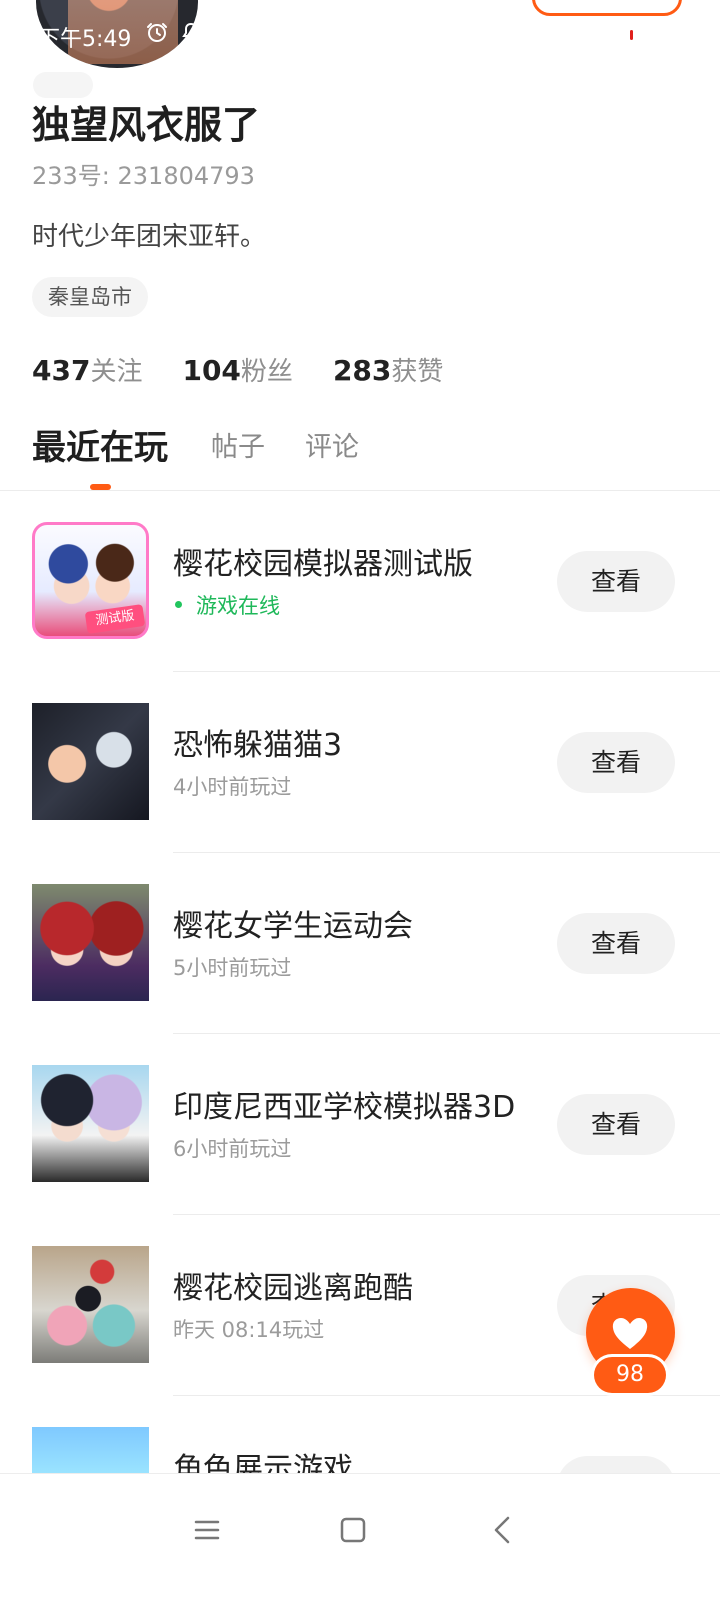 This screenshot has width=720, height=1600. What do you see at coordinates (175, 33) in the screenshot?
I see `status-icons` at bounding box center [175, 33].